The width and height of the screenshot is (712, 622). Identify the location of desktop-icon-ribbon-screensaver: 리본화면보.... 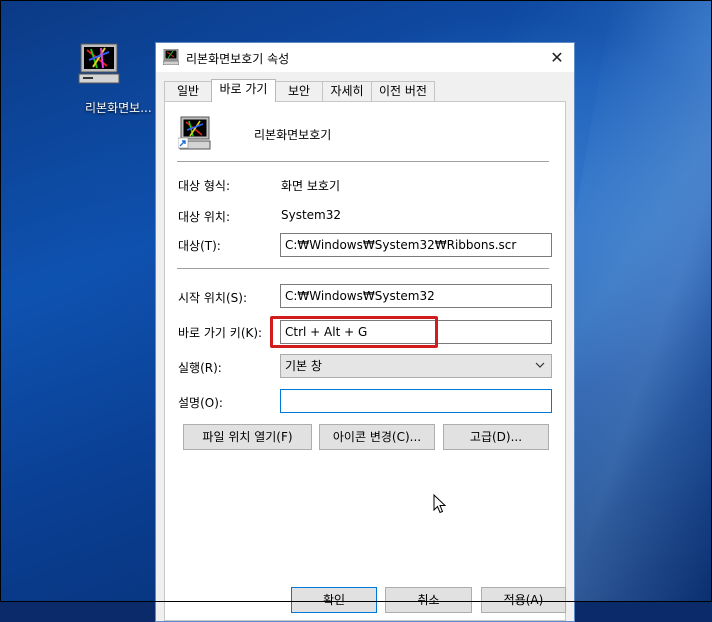
(107, 78).